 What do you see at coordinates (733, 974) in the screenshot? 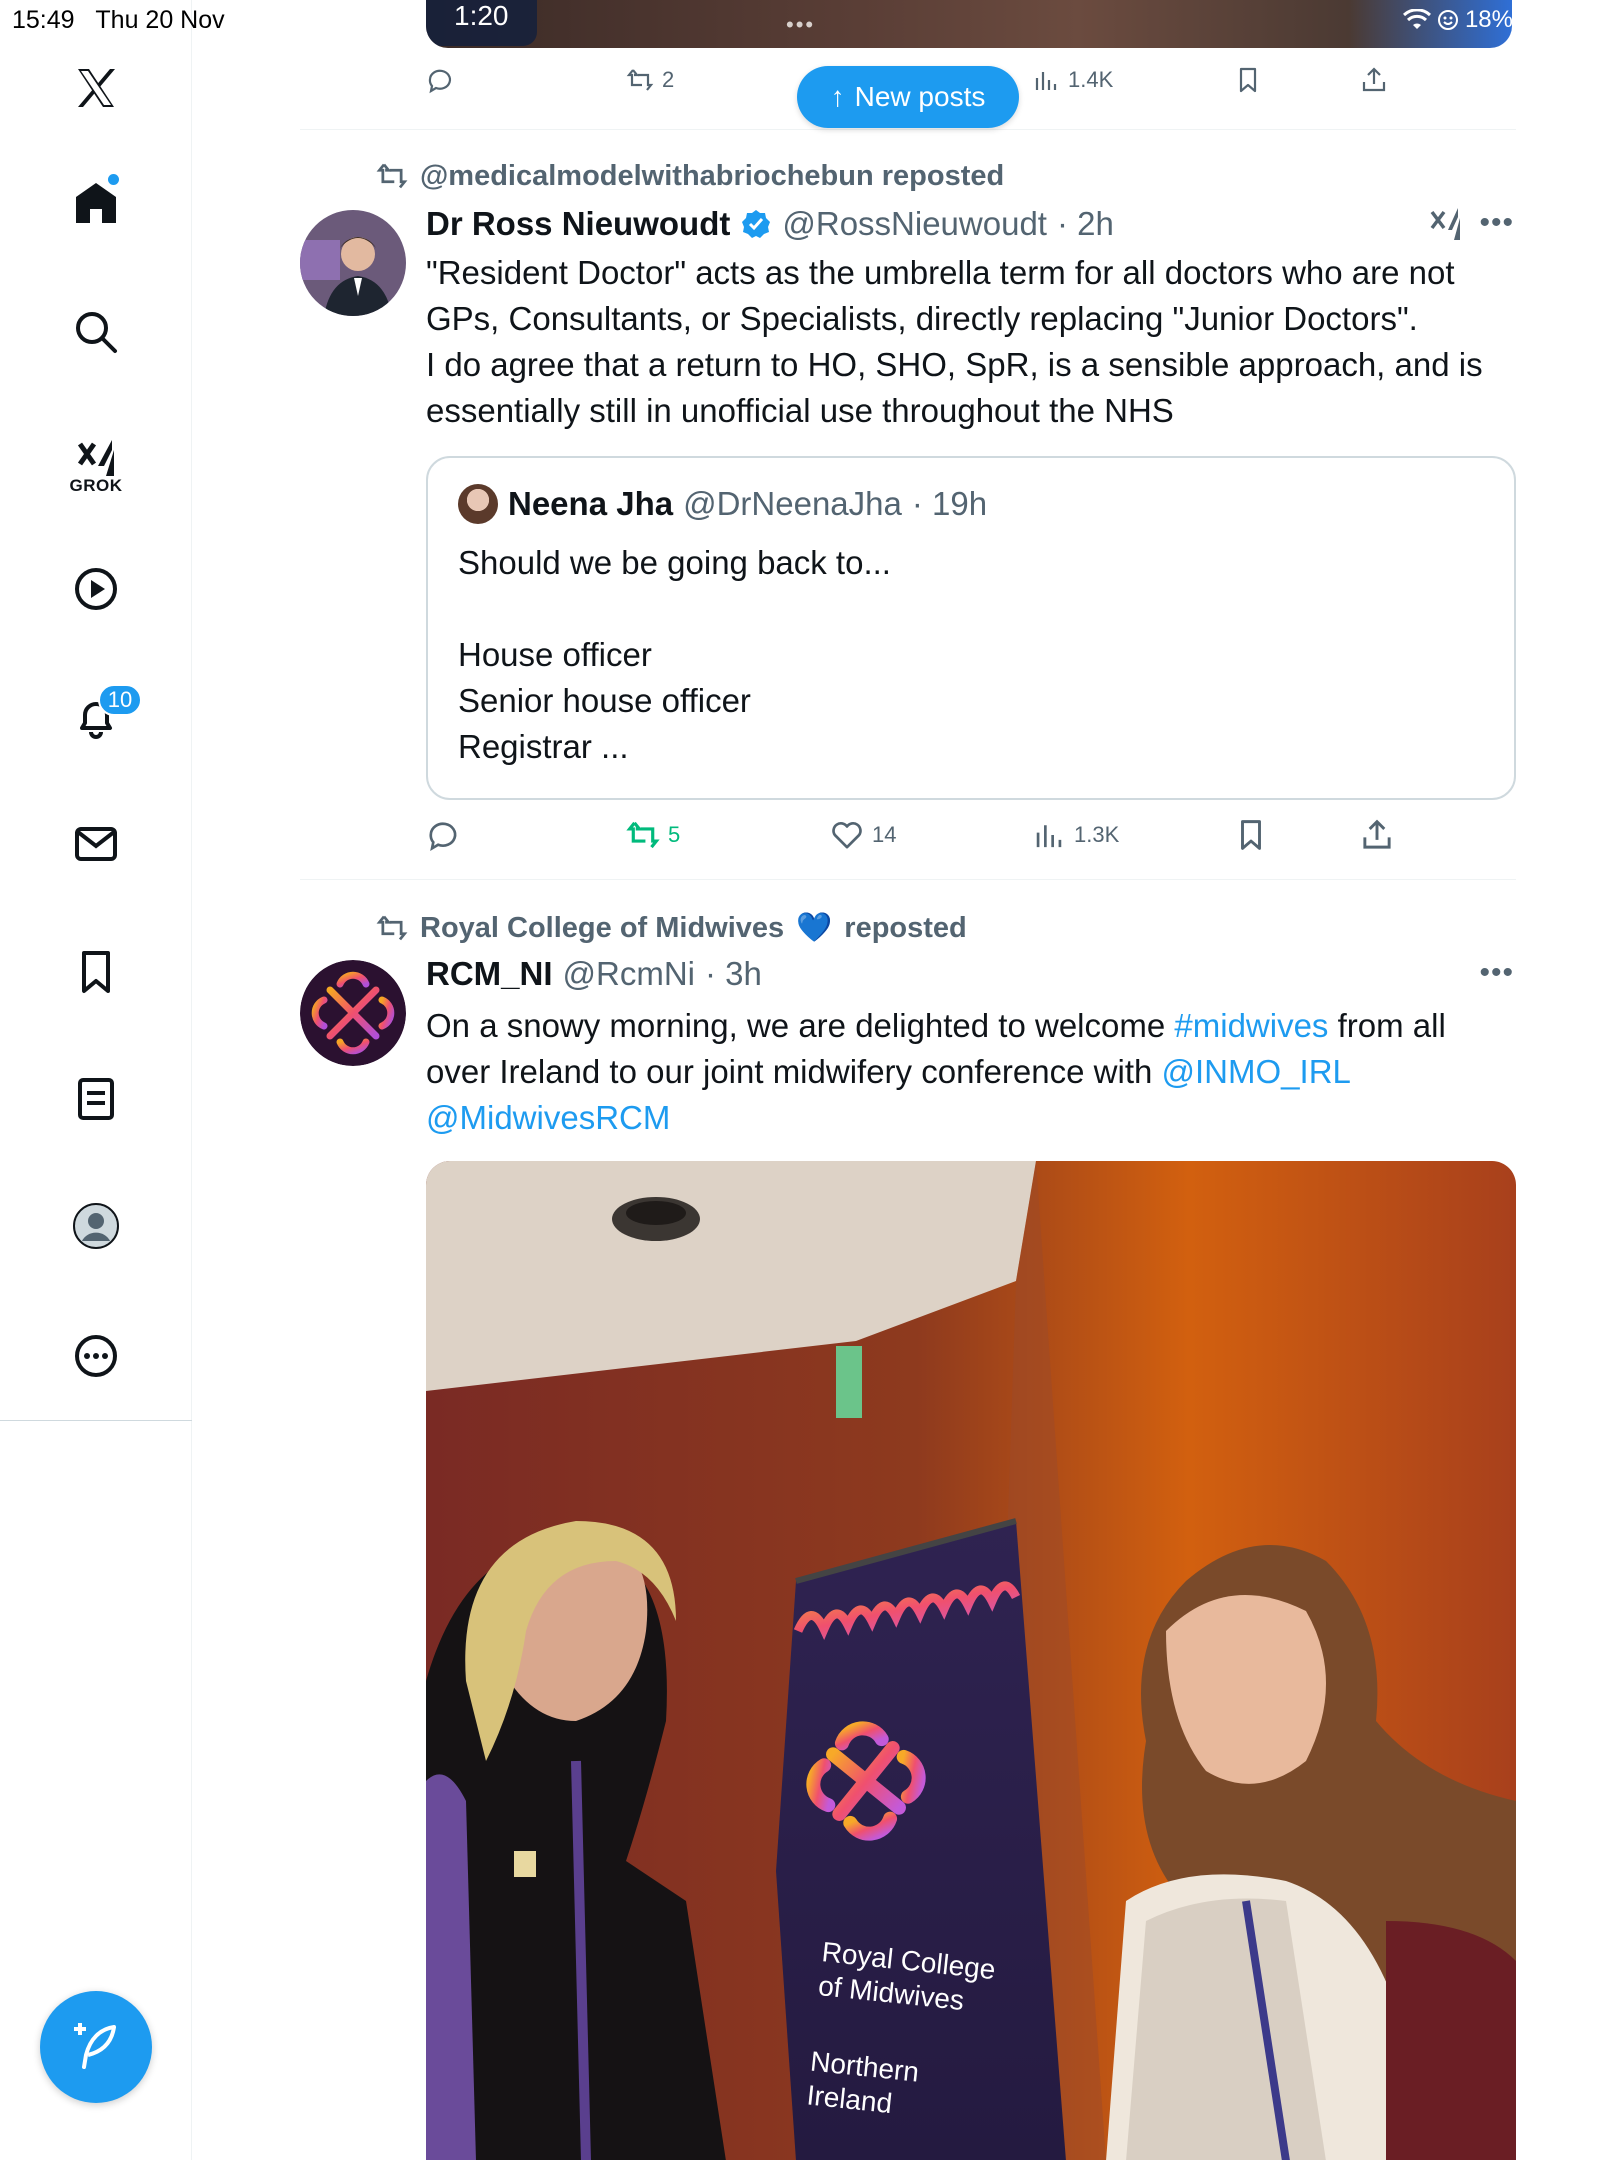
I see `post-time: · 3h` at bounding box center [733, 974].